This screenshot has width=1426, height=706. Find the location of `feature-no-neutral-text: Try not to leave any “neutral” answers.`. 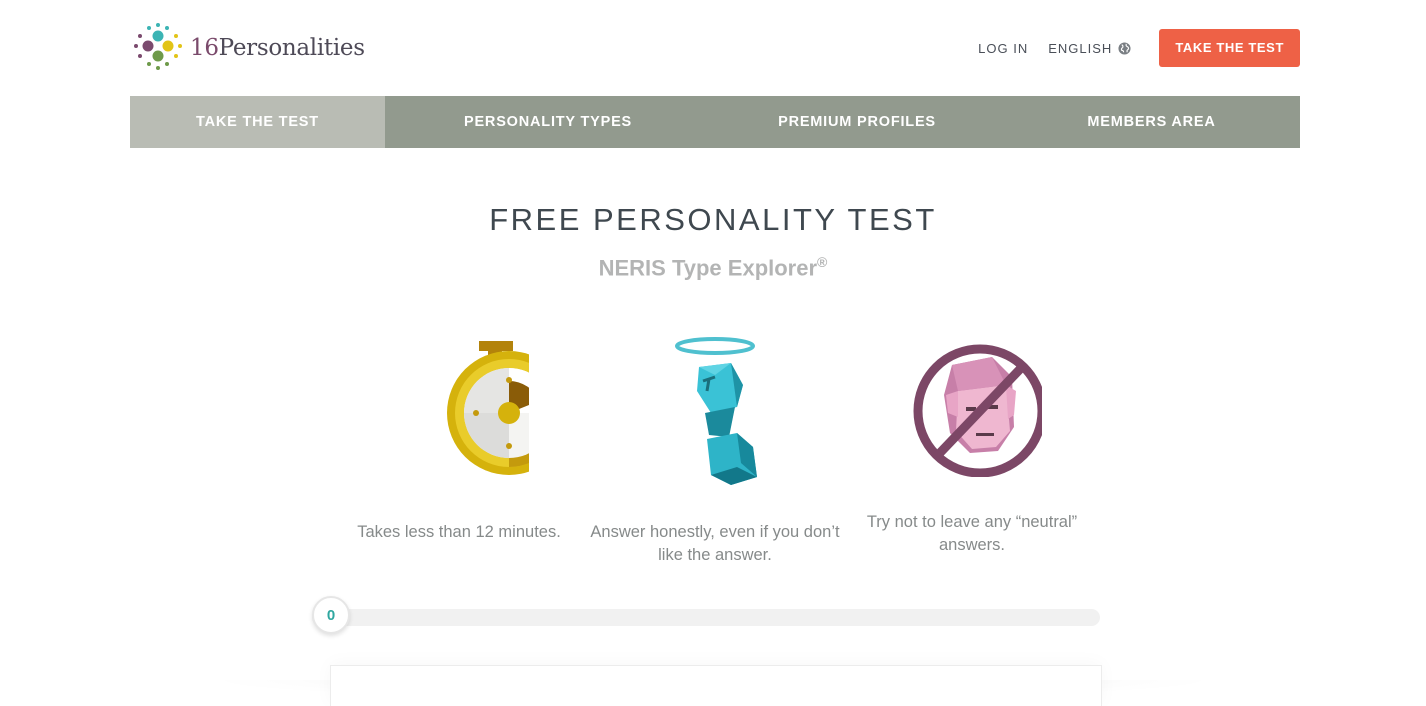

feature-no-neutral-text: Try not to leave any “neutral” answers. is located at coordinates (972, 533).